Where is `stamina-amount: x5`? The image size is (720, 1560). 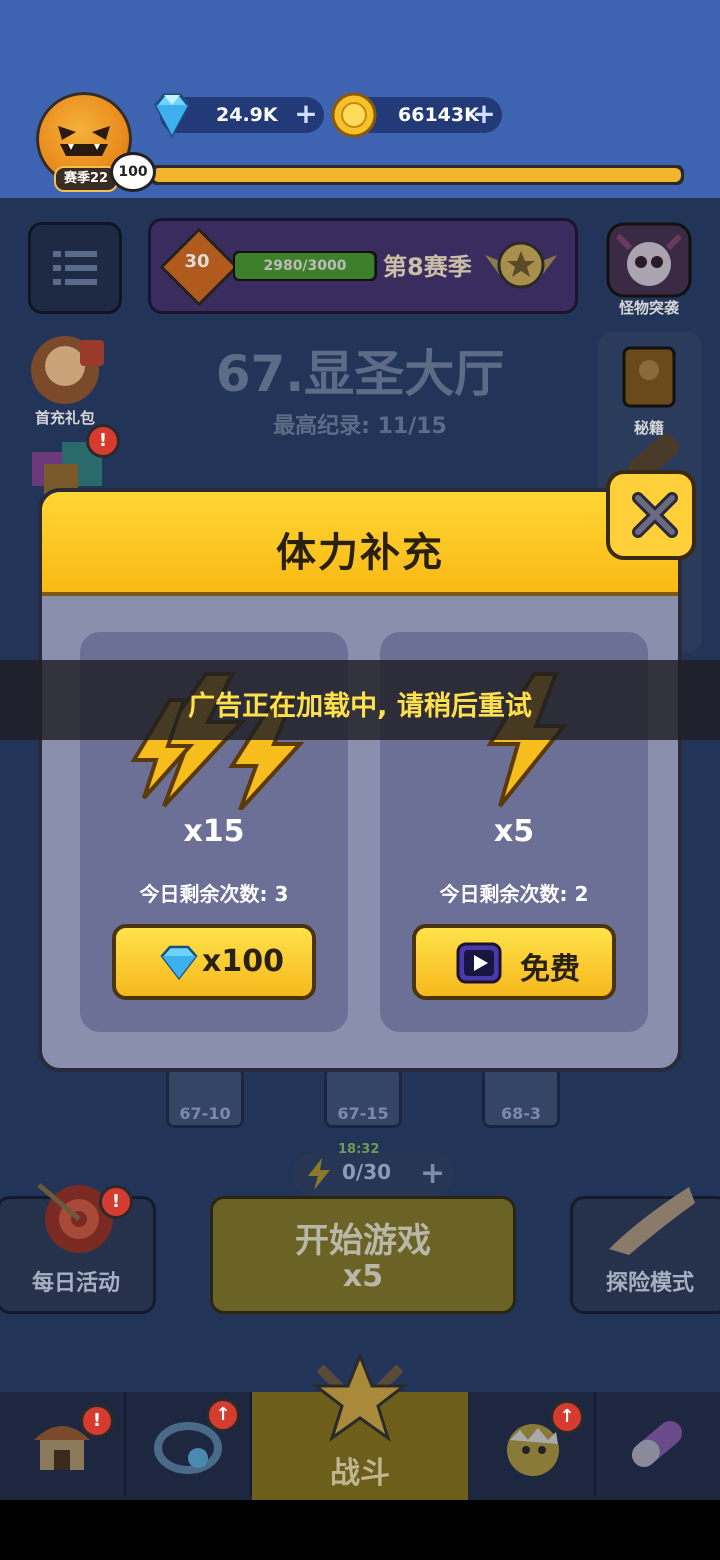 stamina-amount: x5 is located at coordinates (514, 831).